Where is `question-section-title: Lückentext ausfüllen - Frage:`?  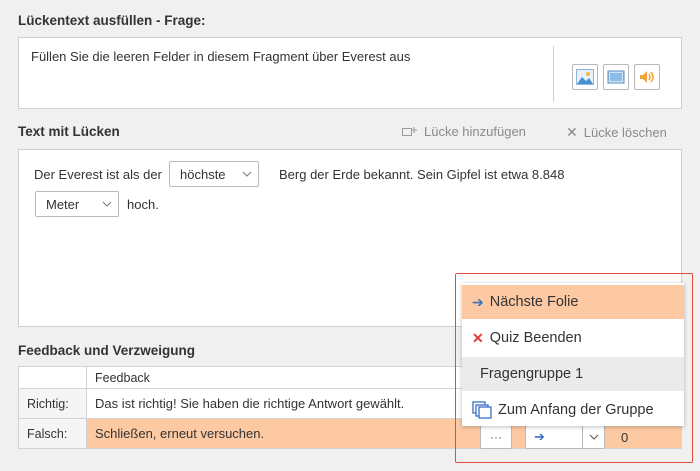
question-section-title: Lückentext ausfüllen - Frage: is located at coordinates (112, 20).